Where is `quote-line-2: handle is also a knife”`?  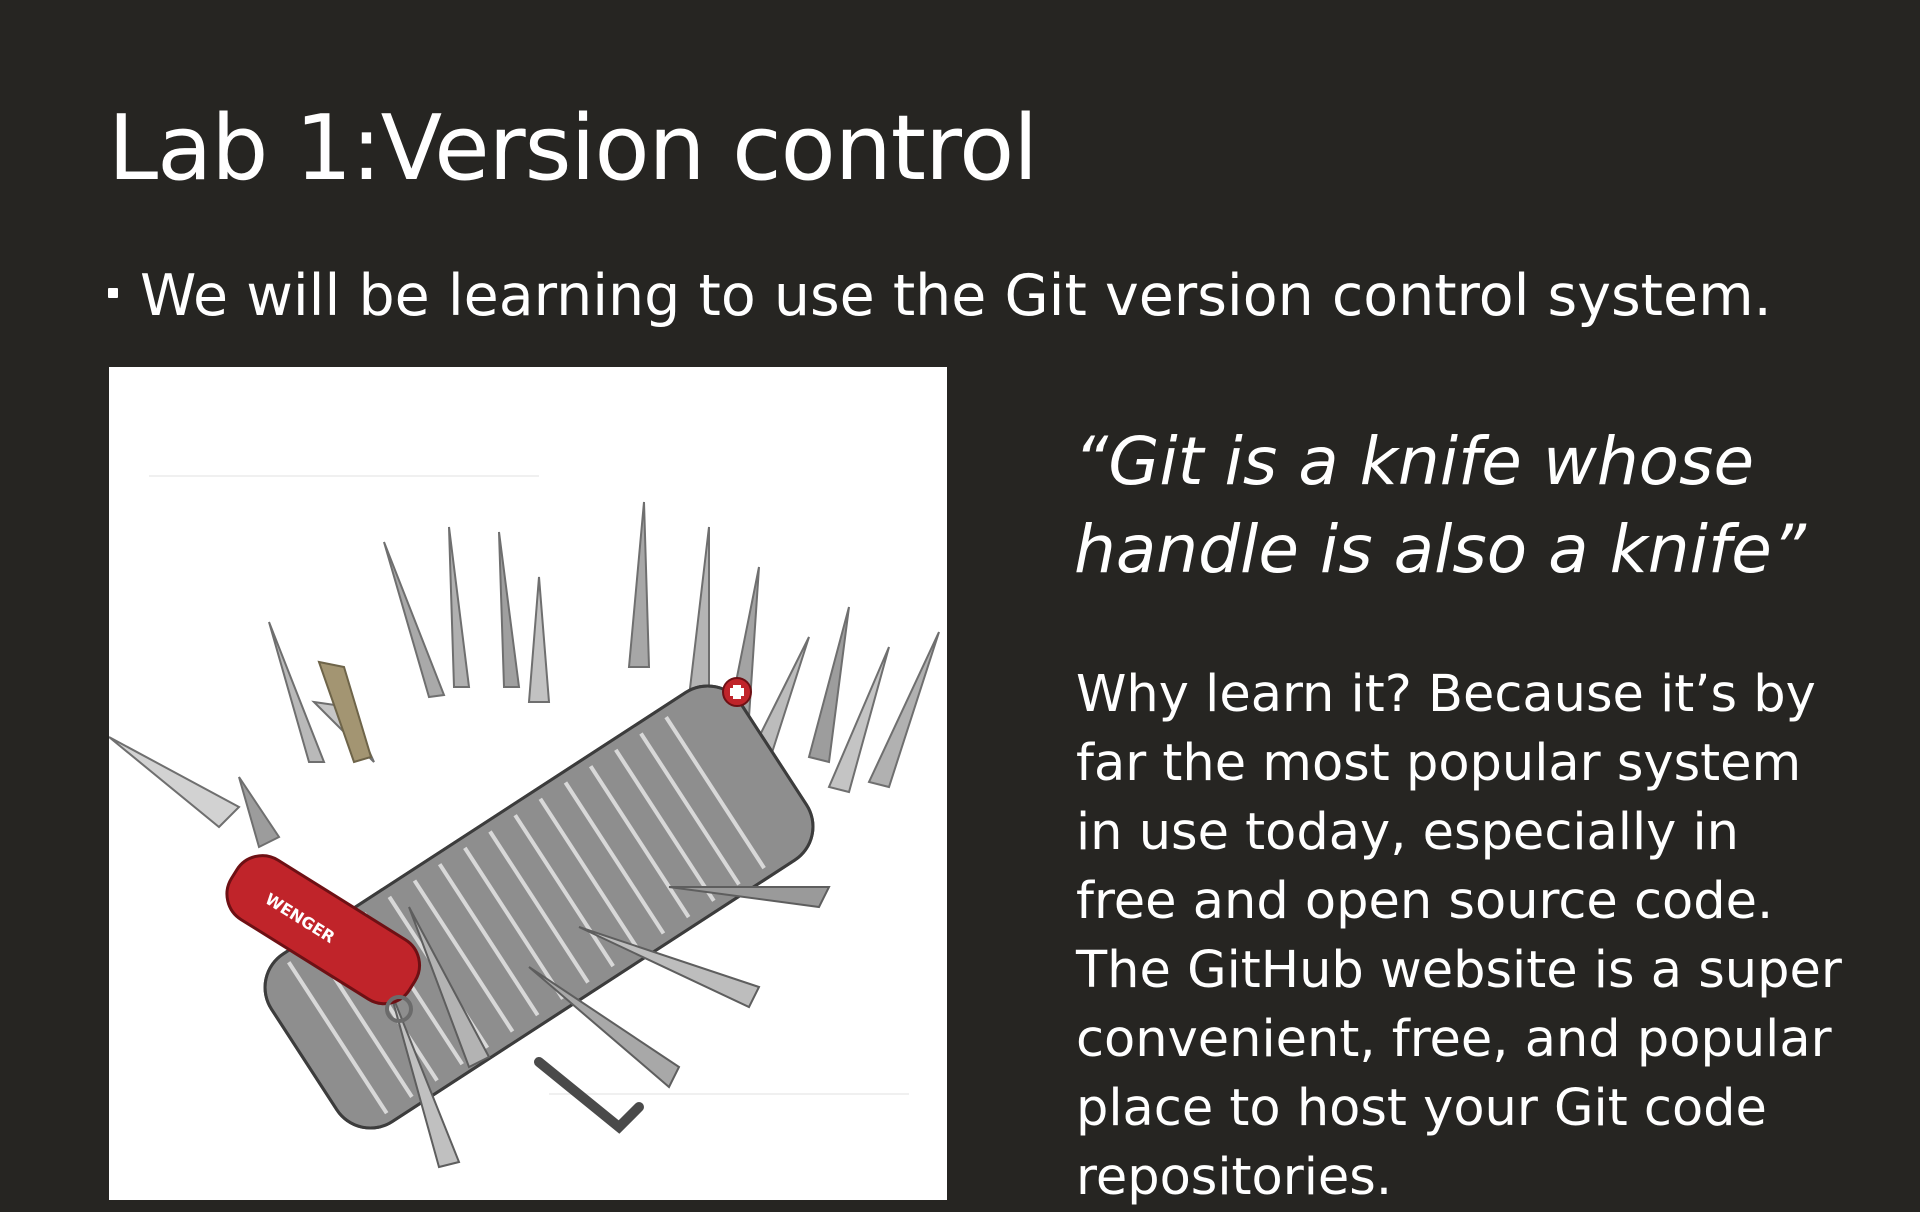 quote-line-2: handle is also a knife” is located at coordinates (1440, 549).